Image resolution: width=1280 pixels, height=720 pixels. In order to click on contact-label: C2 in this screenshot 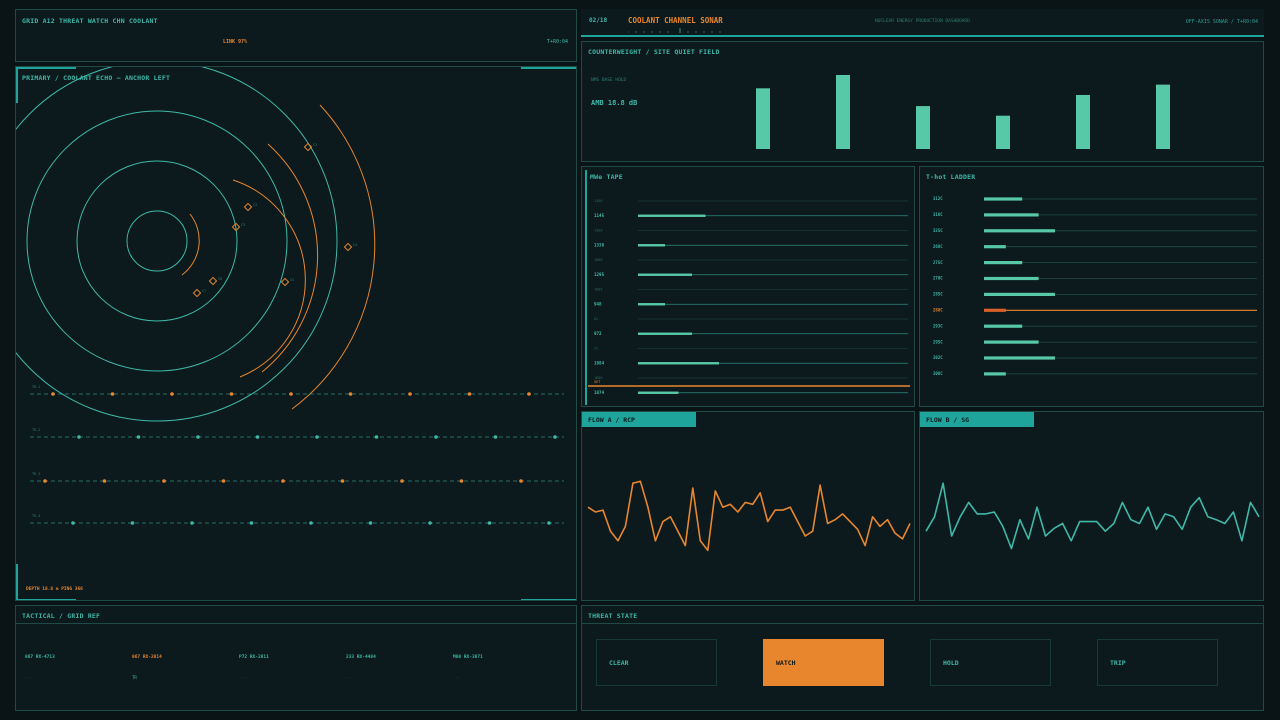, I will do `click(255, 205)`.